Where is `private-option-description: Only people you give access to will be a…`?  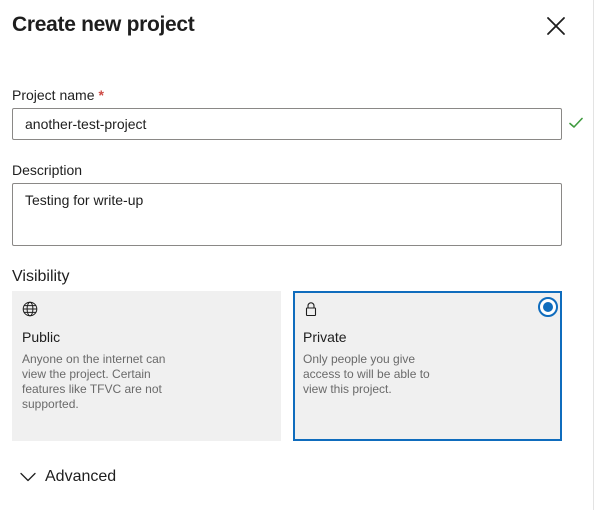
private-option-description: Only people you give access to will be a… is located at coordinates (366, 374).